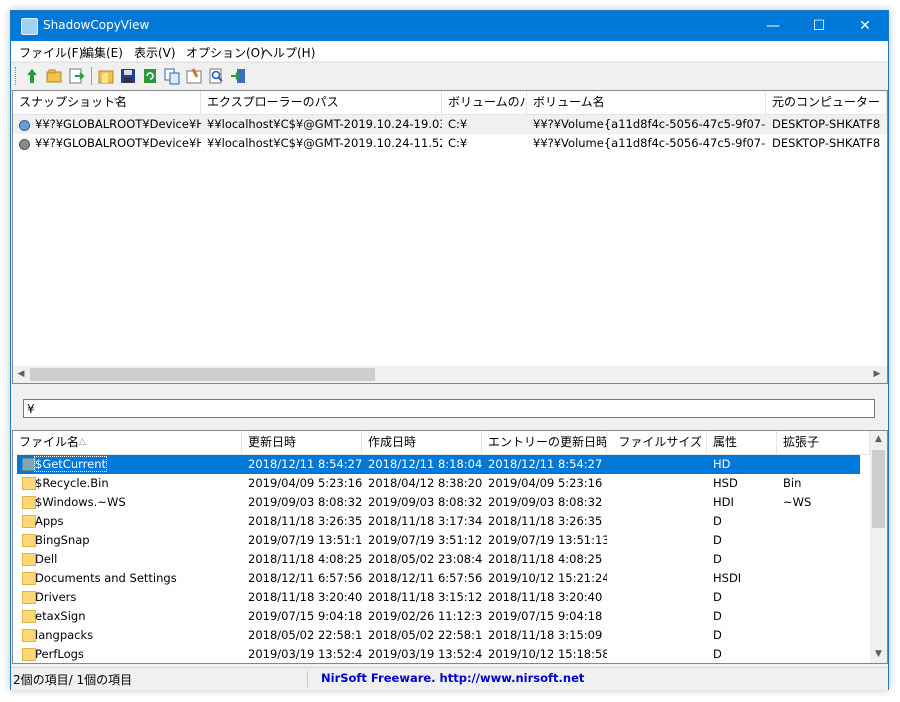  I want to click on scroll-down-icon: ▼, so click(878, 654).